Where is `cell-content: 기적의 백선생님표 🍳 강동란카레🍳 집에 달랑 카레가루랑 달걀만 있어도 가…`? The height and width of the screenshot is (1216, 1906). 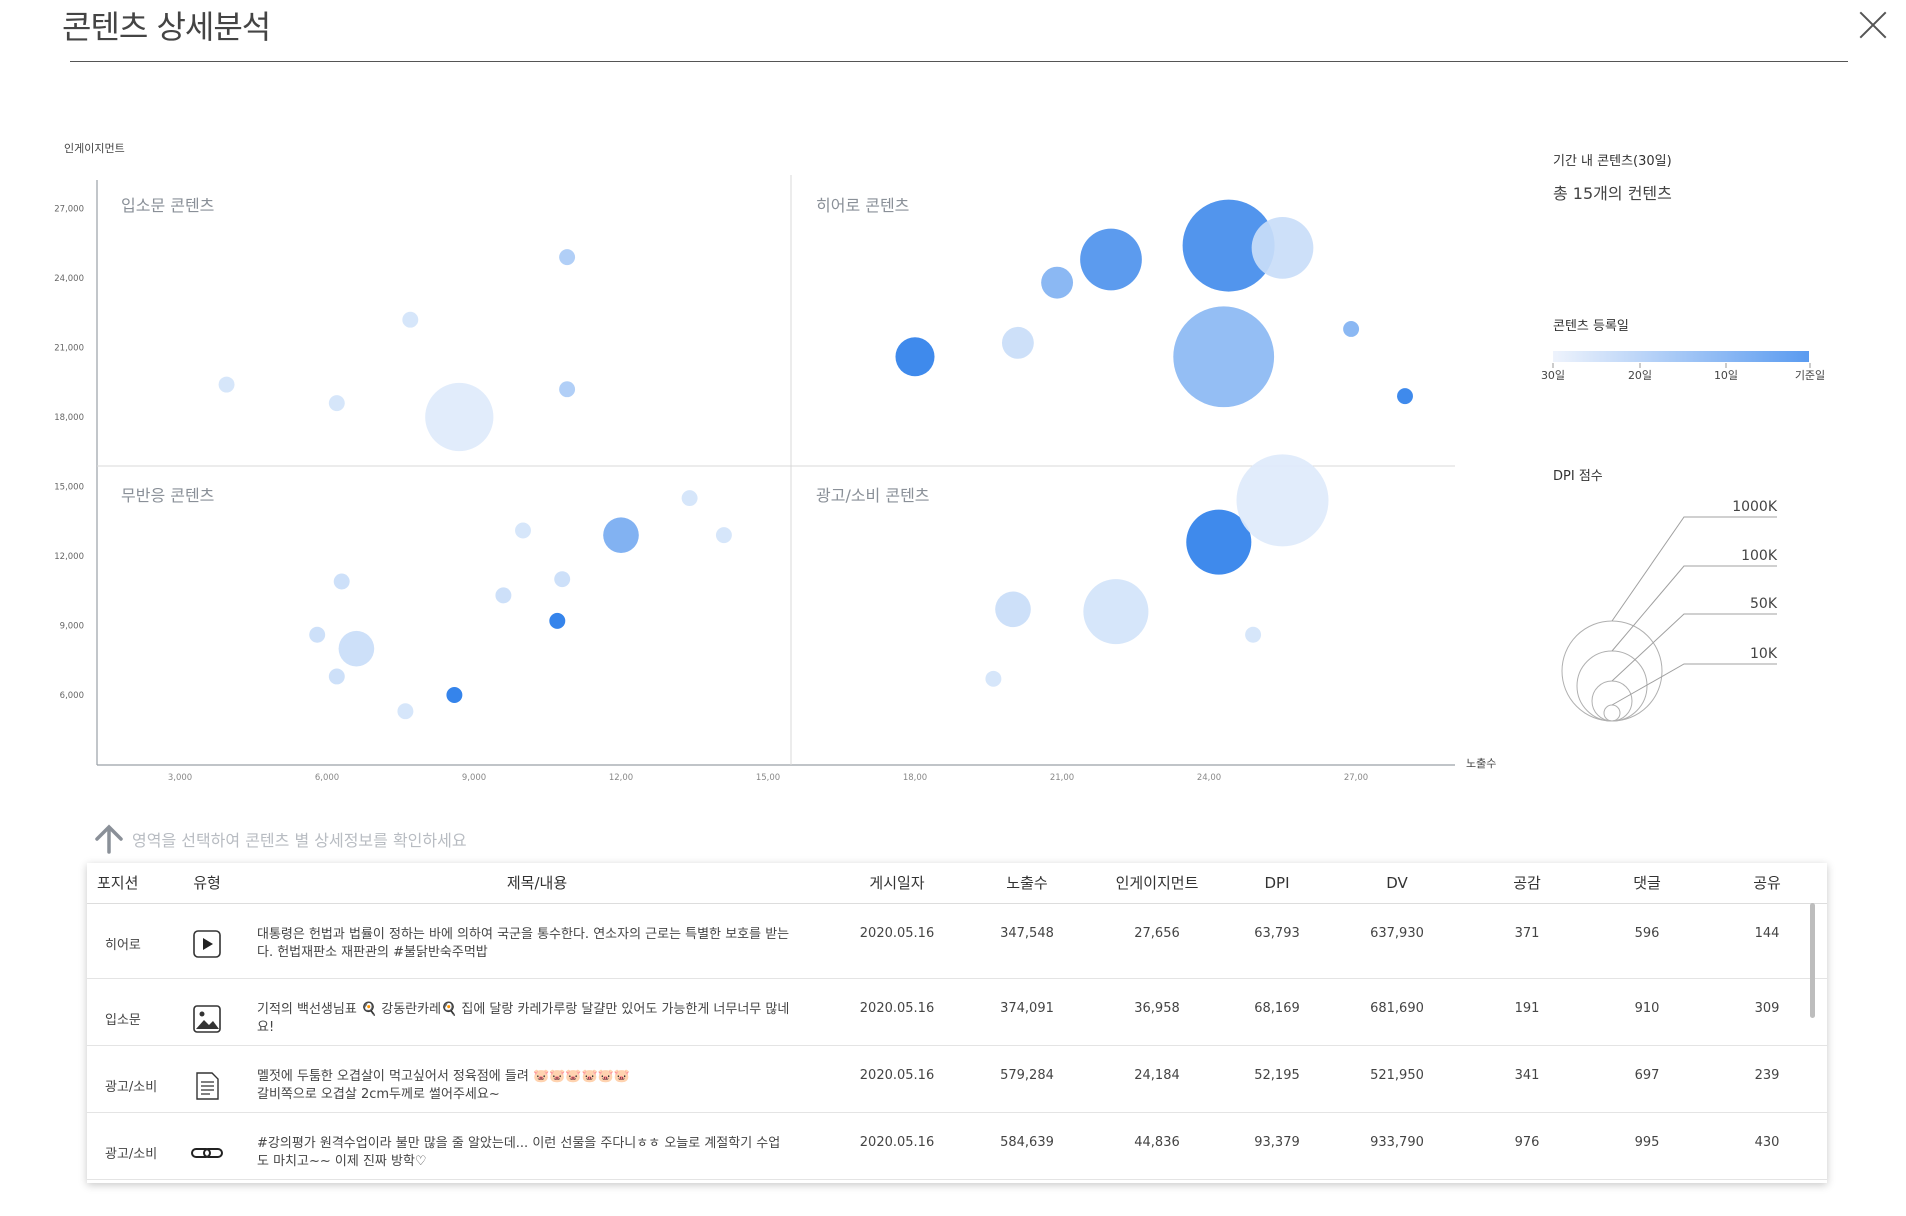
cell-content: 기적의 백선생님표 🍳 강동란카레🍳 집에 달랑 카레가루랑 달걀만 있어도 가… is located at coordinates (537, 1012).